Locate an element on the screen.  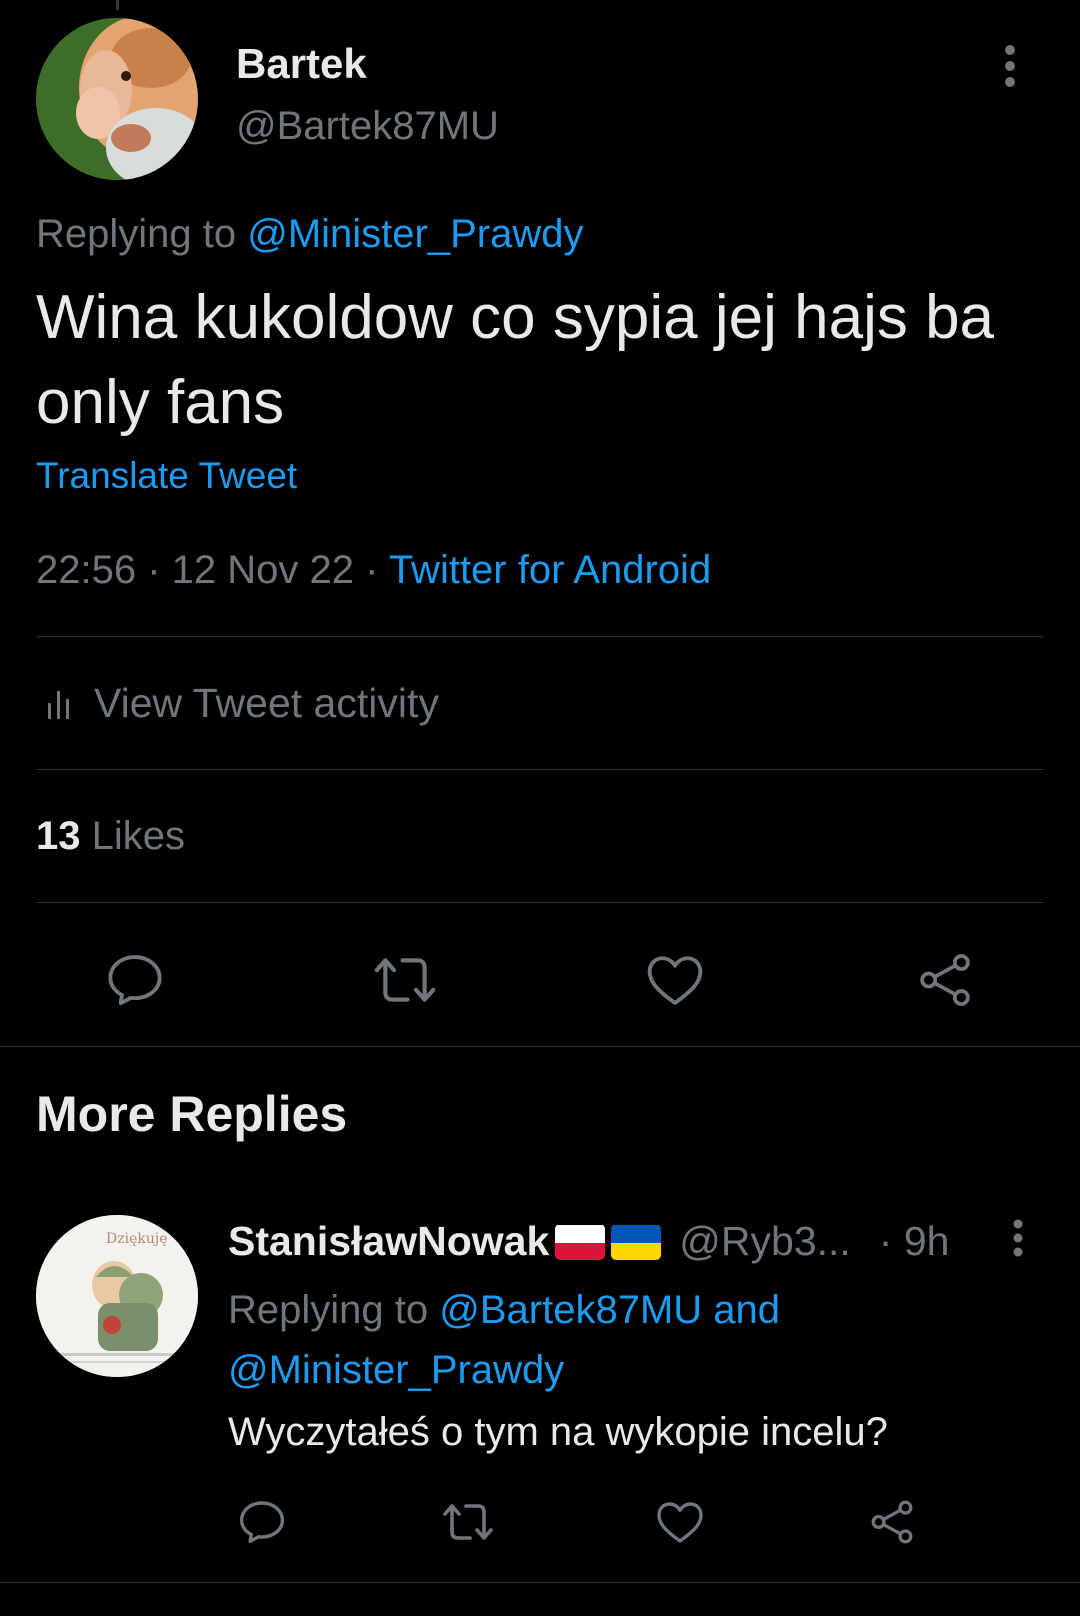
reply-like-button is located at coordinates (680, 1522).